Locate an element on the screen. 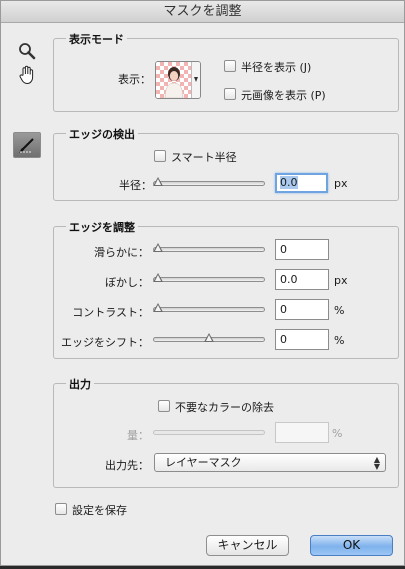 The height and width of the screenshot is (569, 405). view-label: 表示： is located at coordinates (134, 79).